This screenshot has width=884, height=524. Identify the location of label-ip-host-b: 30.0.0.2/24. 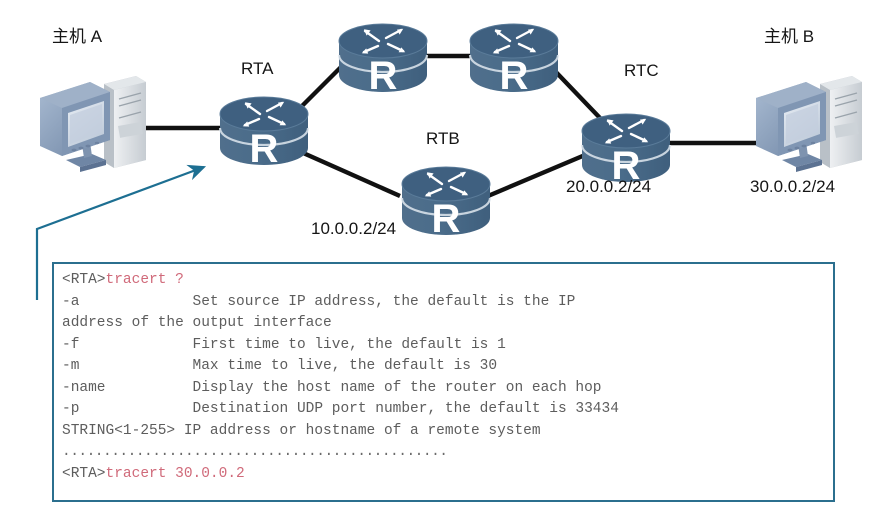
(793, 186).